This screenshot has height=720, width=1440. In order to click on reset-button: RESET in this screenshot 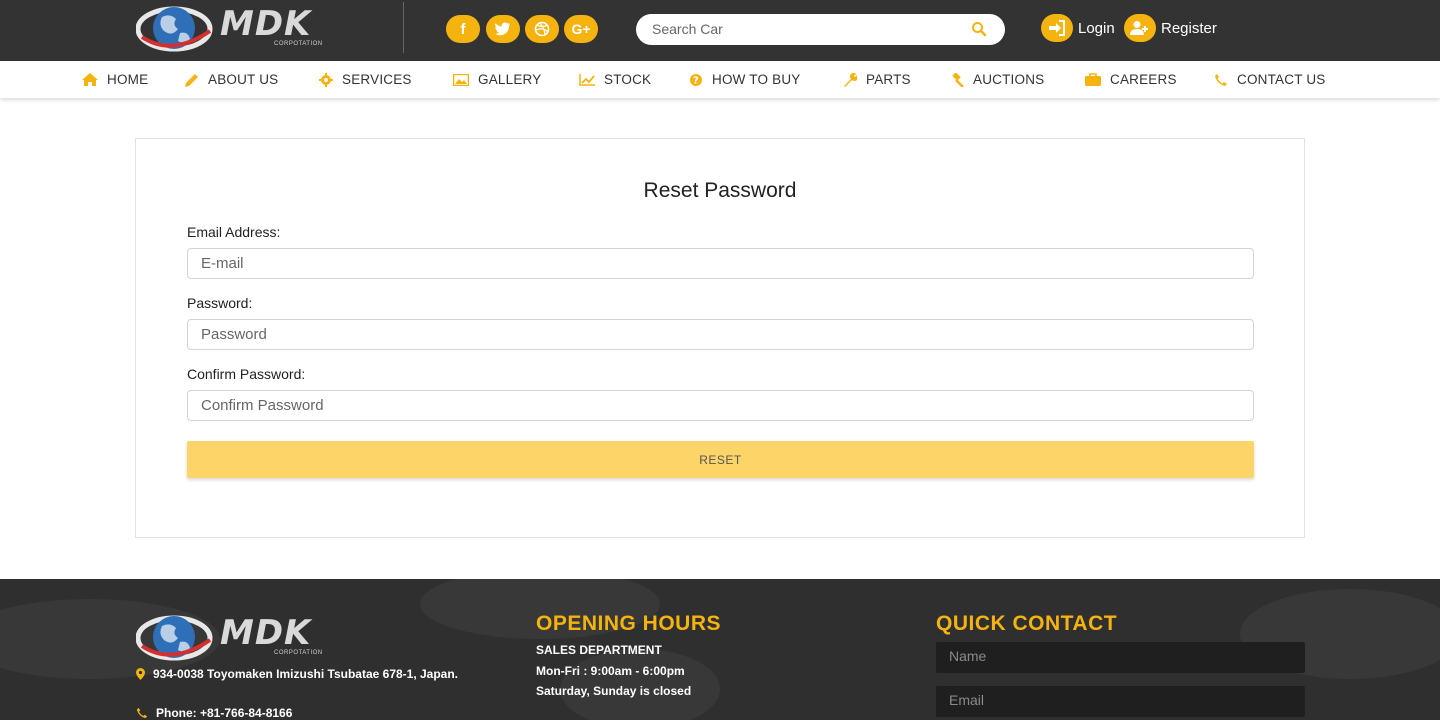, I will do `click(720, 459)`.